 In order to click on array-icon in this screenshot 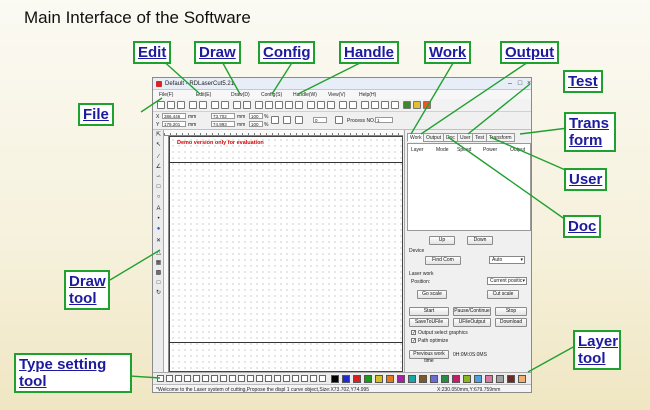, I will do `click(365, 105)`.